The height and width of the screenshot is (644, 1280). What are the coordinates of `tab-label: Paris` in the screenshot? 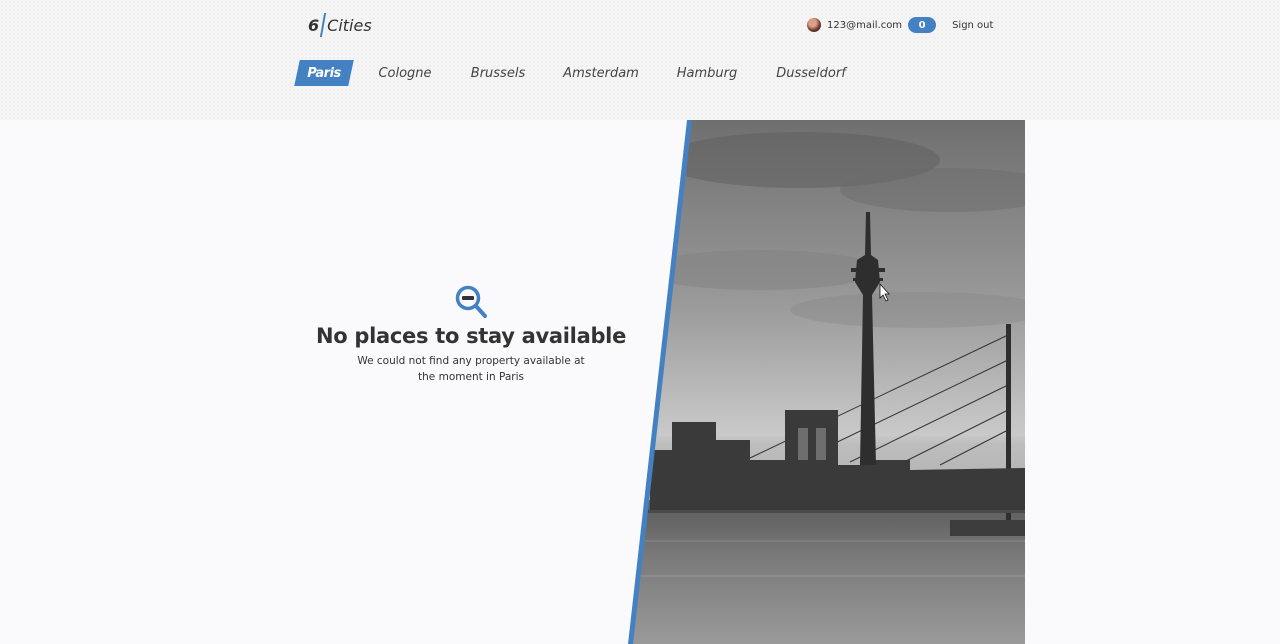 It's located at (324, 73).